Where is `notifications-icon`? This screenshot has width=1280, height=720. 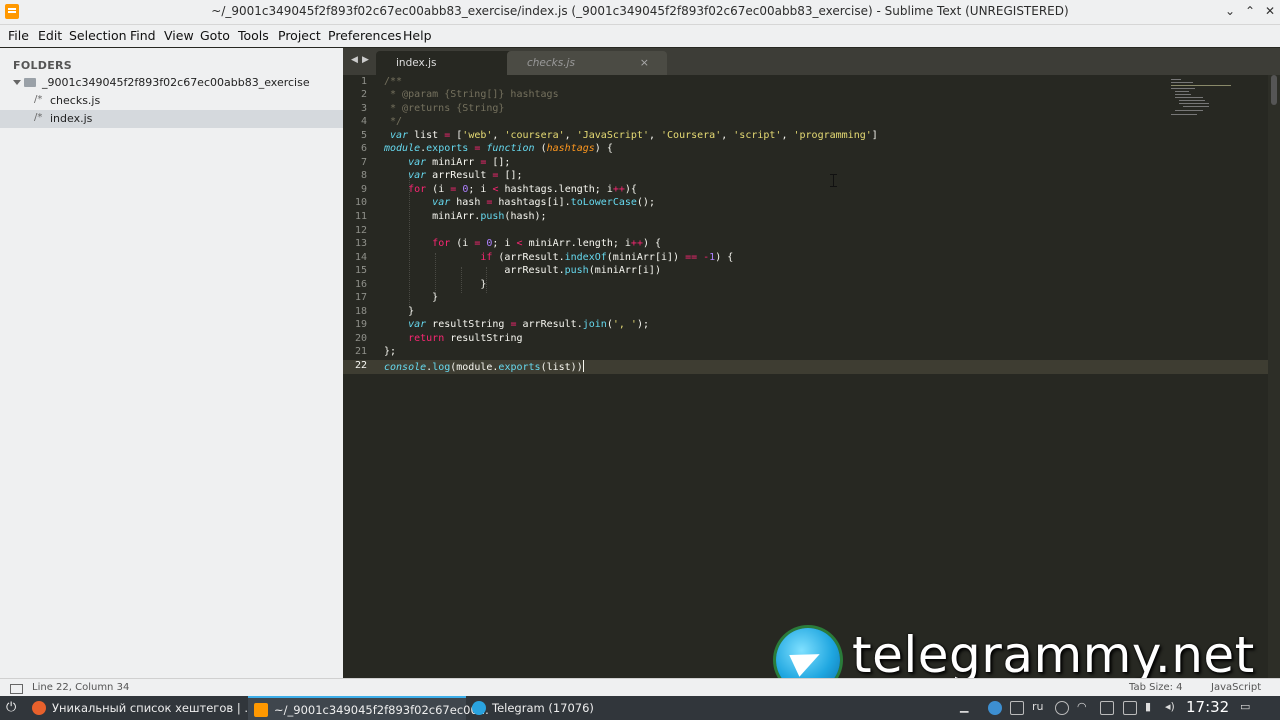 notifications-icon is located at coordinates (1130, 708).